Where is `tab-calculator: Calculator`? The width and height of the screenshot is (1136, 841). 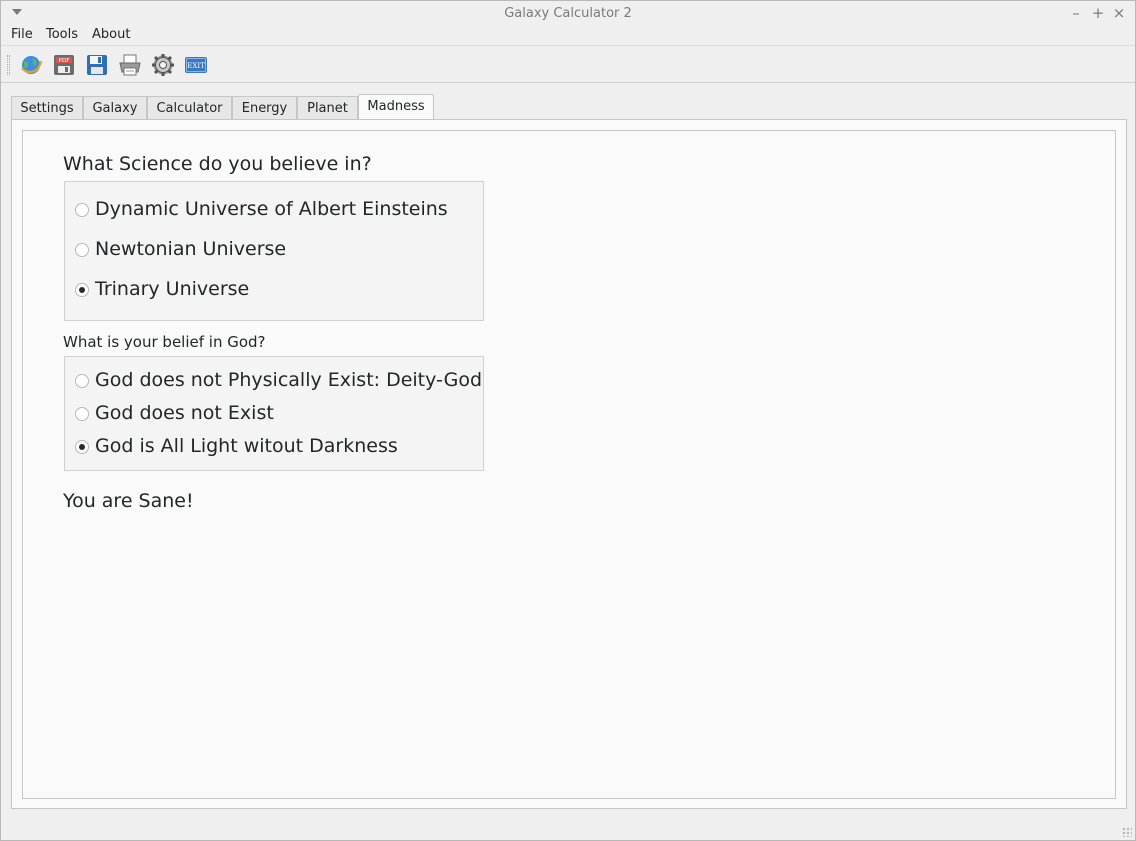 tab-calculator: Calculator is located at coordinates (189, 108).